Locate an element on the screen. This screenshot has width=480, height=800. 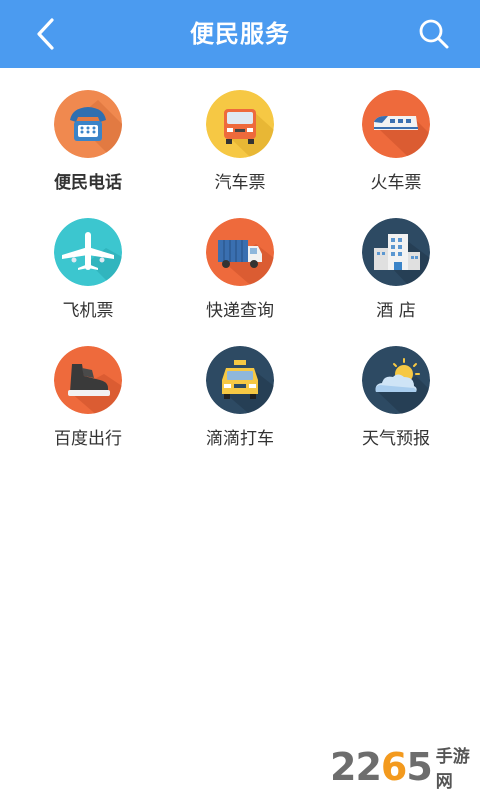
service-item-weather: 天气预报 is located at coordinates (396, 386).